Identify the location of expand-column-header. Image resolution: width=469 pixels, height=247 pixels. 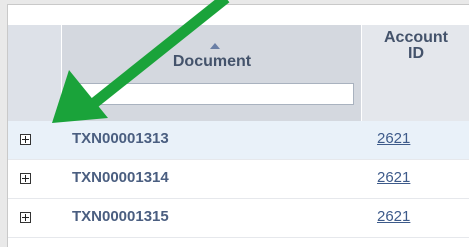
(35, 73).